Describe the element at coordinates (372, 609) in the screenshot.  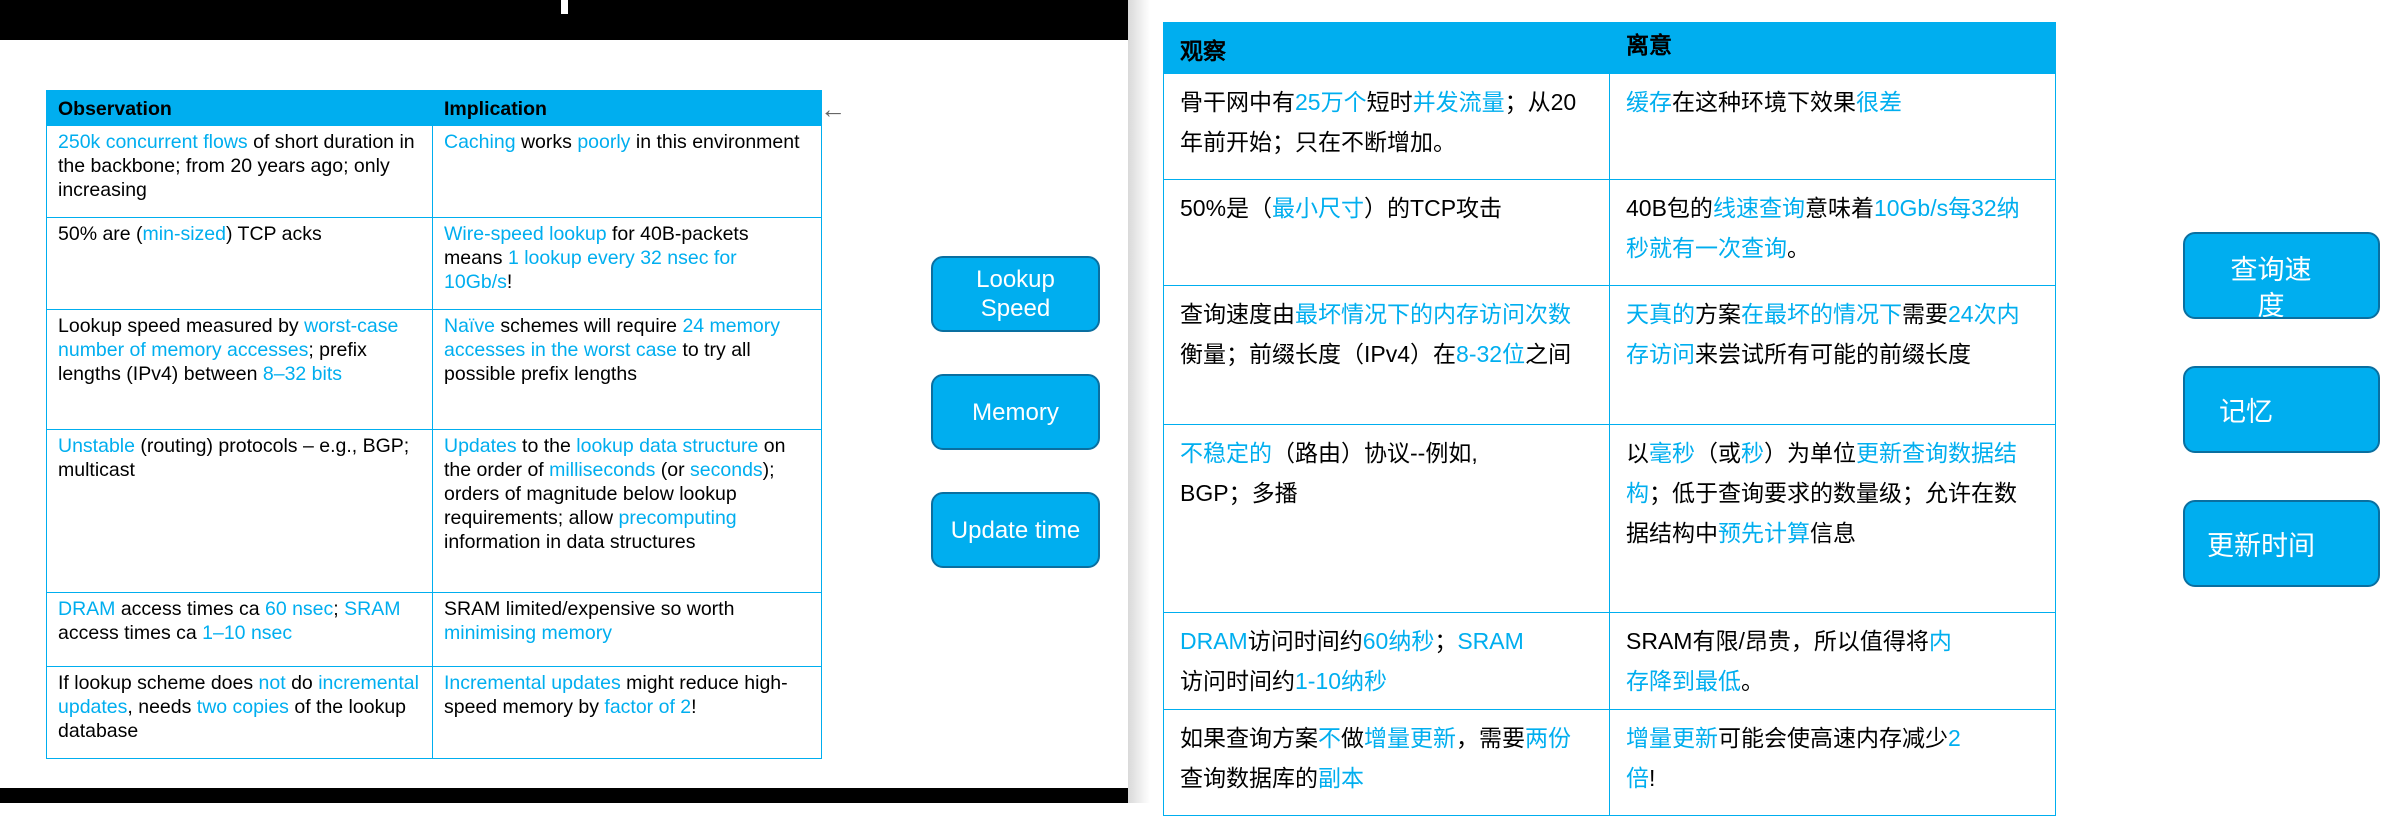
I see `highlighted-text: SRAM` at that location.